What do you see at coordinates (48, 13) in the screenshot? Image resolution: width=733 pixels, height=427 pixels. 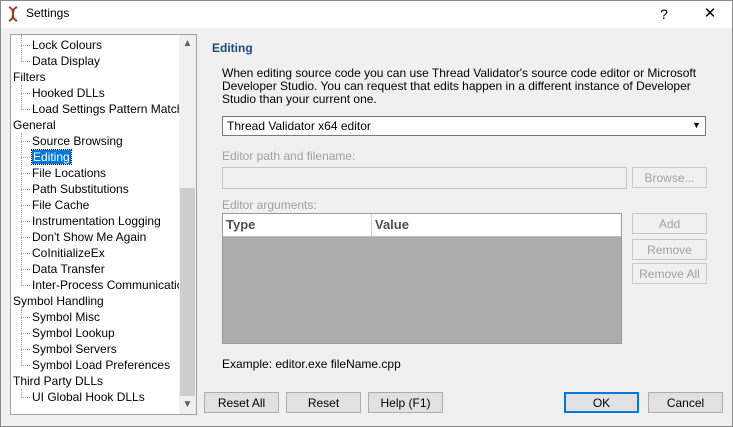 I see `window-title: Settings` at bounding box center [48, 13].